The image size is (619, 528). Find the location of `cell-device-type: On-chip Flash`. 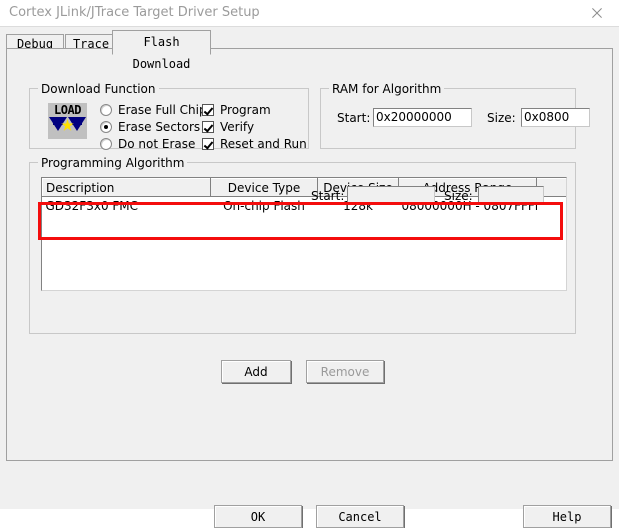

cell-device-type: On-chip Flash is located at coordinates (264, 206).